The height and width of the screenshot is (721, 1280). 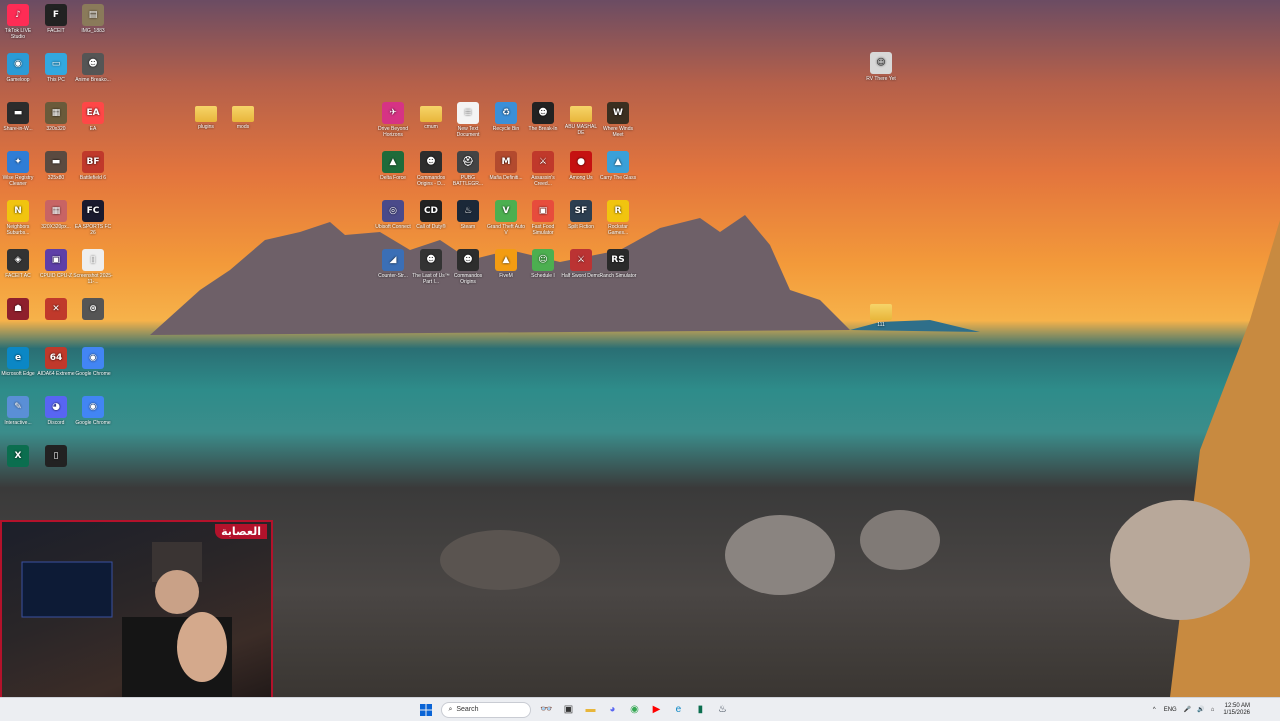 I want to click on desktop-icon-left: ▭ This PC, so click(x=56, y=68).